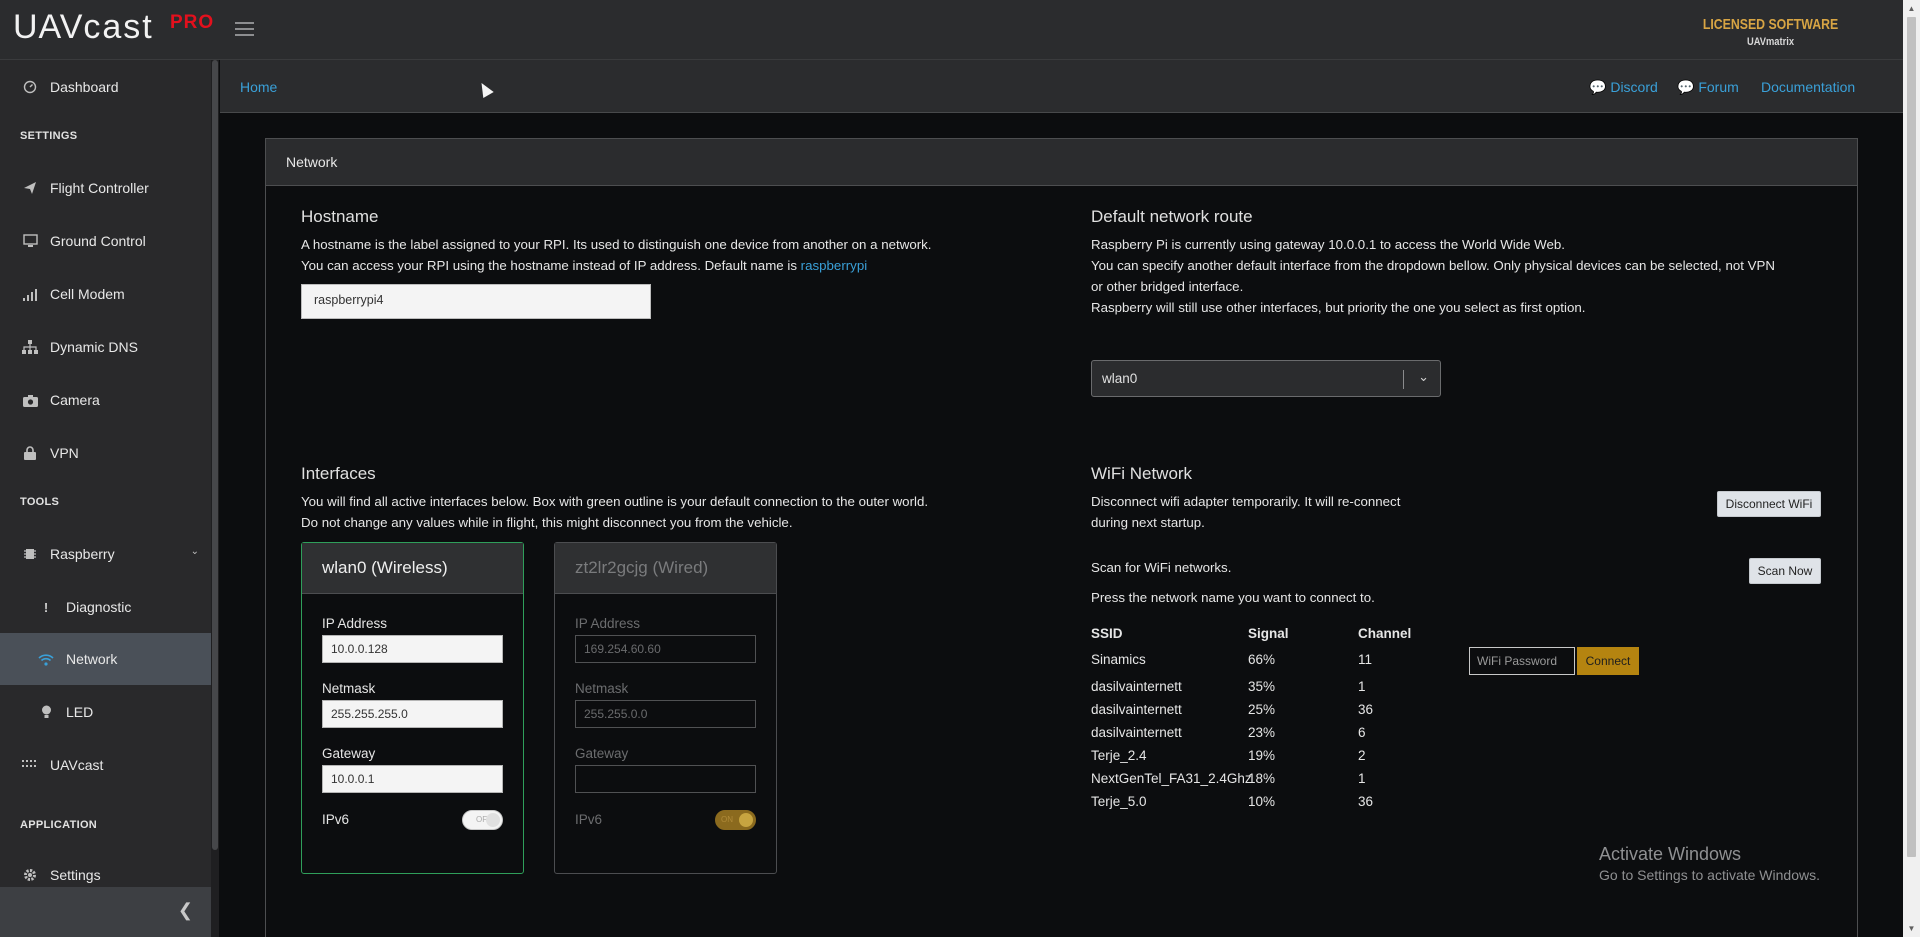  What do you see at coordinates (735, 820) in the screenshot?
I see `ipv6-toggle: ON` at bounding box center [735, 820].